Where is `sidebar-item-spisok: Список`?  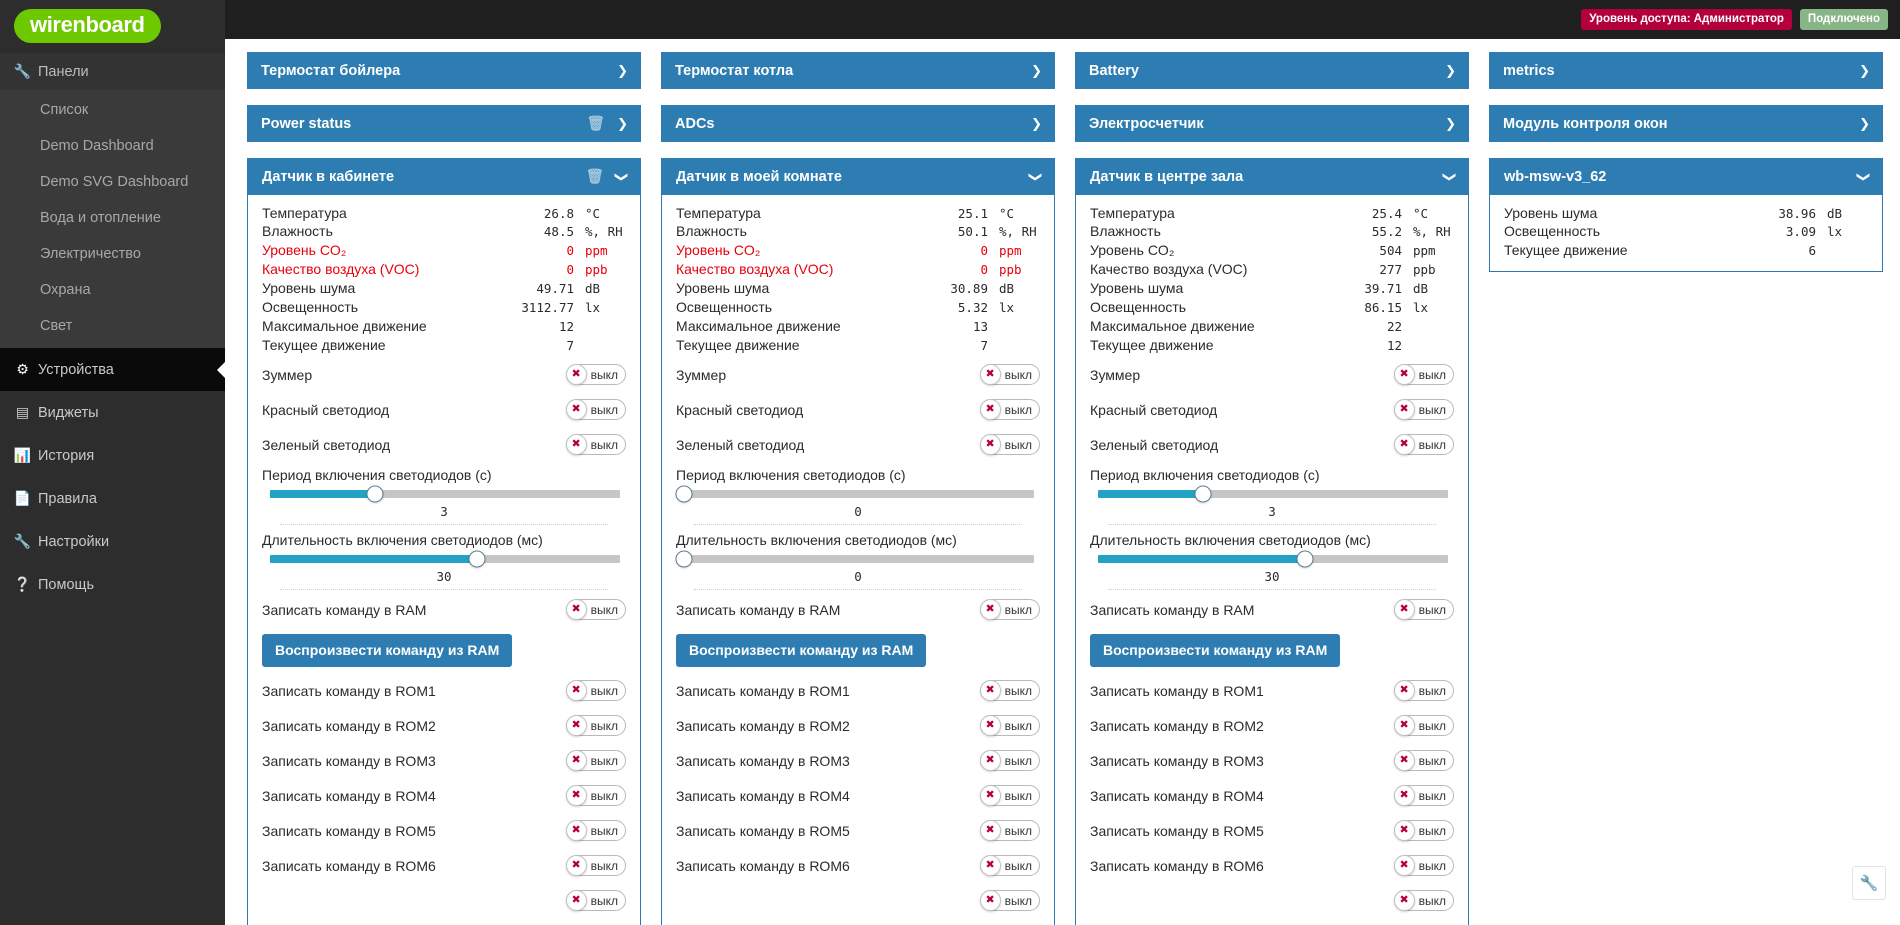
sidebar-item-spisok: Список is located at coordinates (112, 110).